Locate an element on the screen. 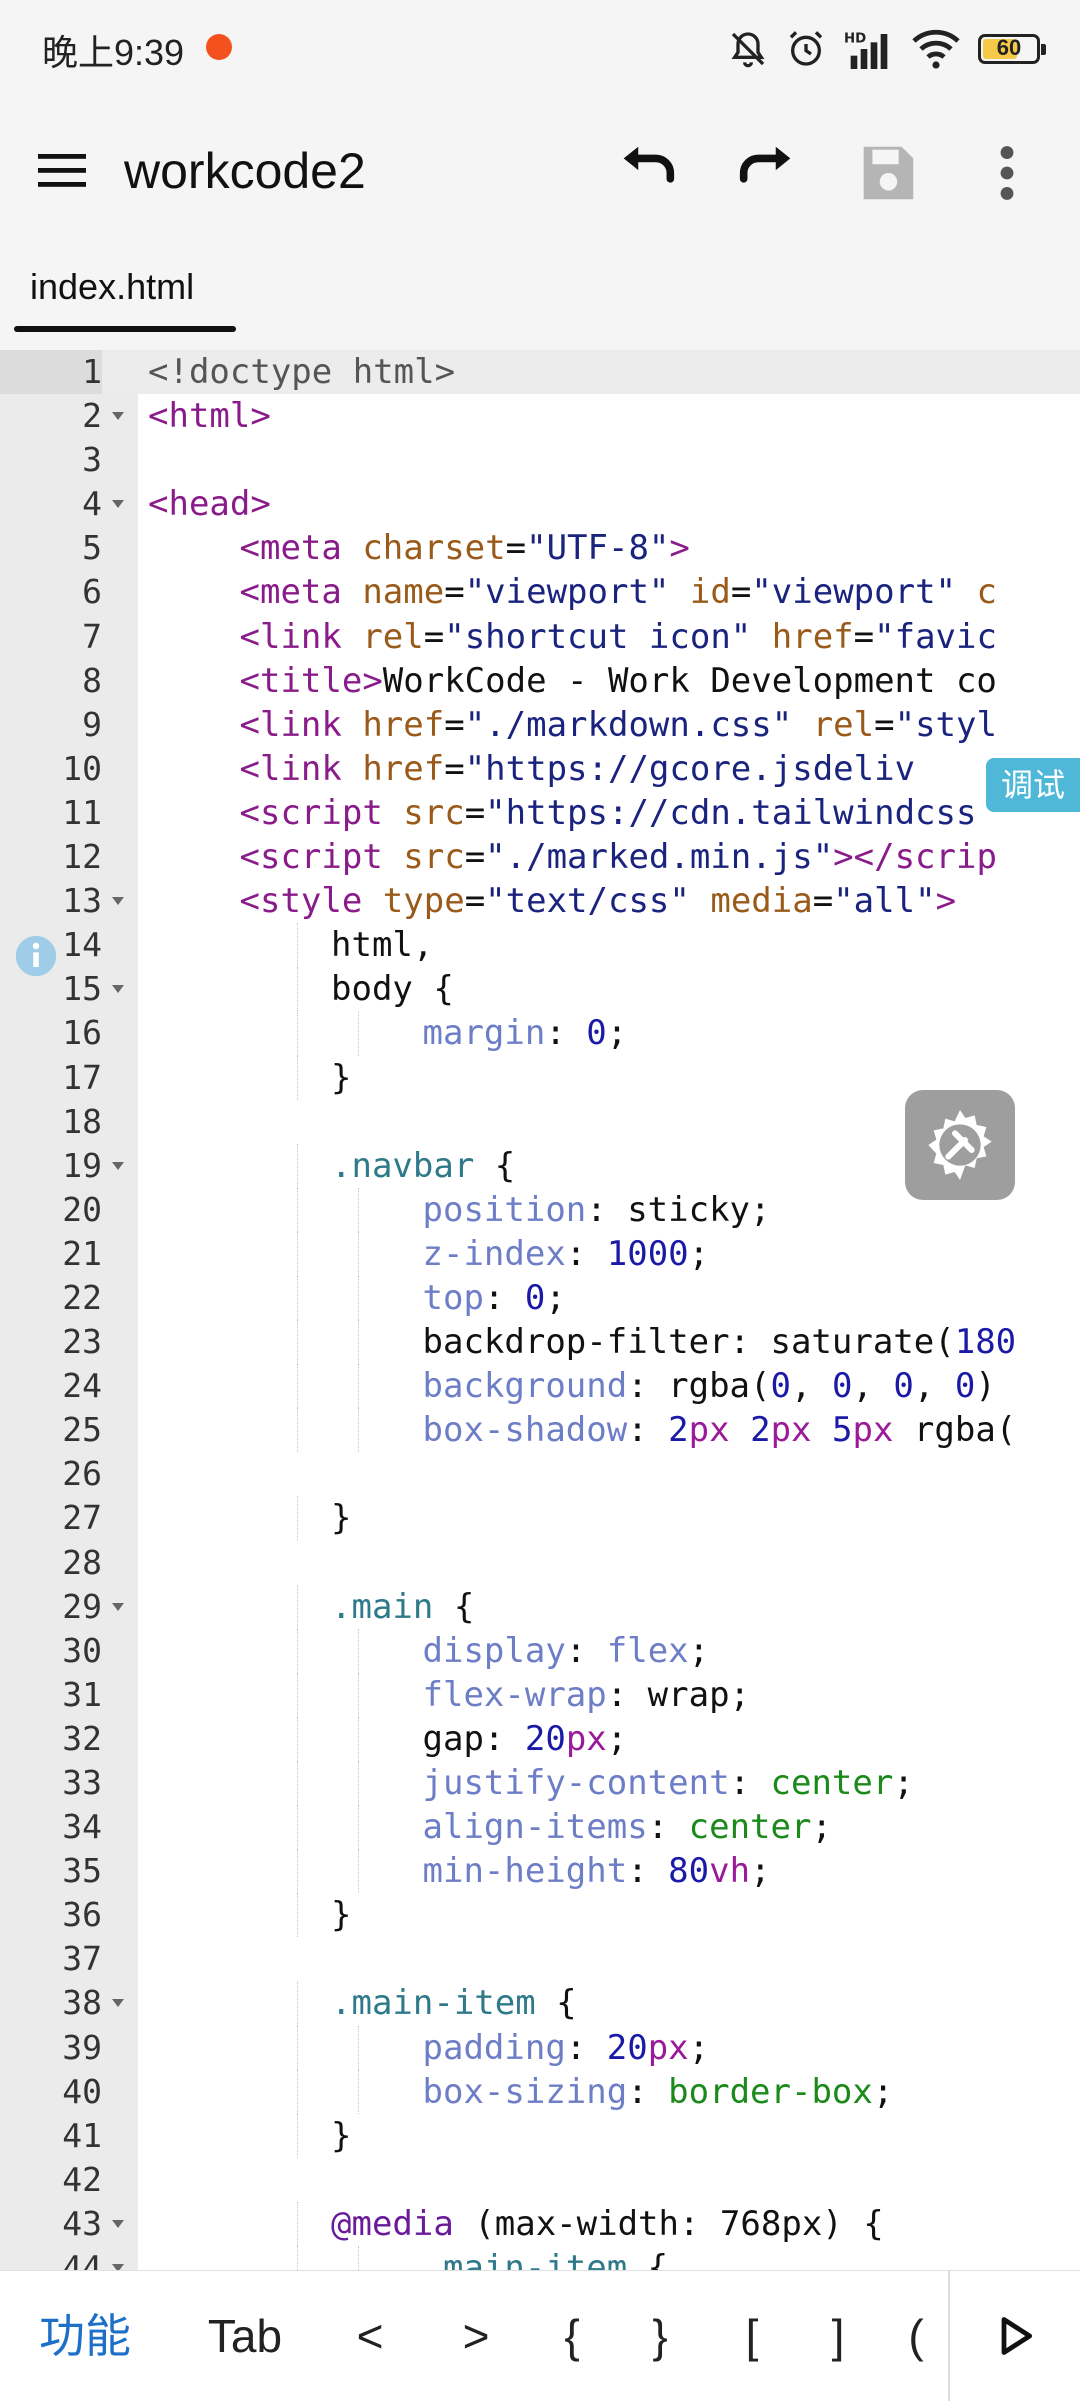 This screenshot has height=2401, width=1080. code-line: 1 <!doctype html> is located at coordinates (540, 372).